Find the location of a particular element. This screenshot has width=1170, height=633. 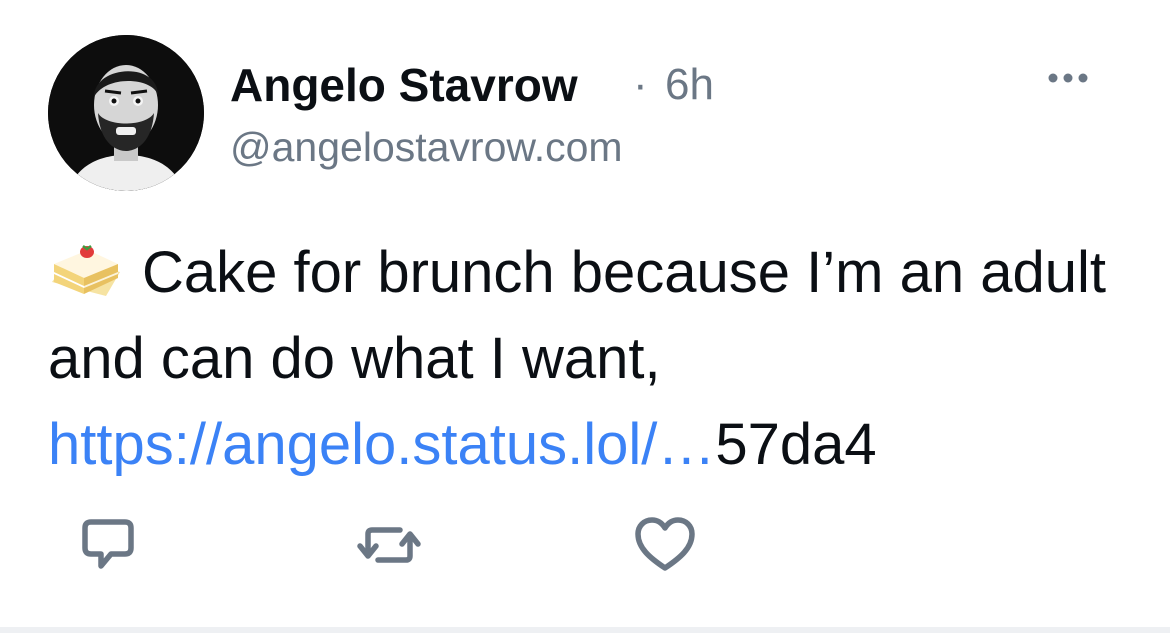

author-handle: @angelostavrow.com is located at coordinates (426, 147).